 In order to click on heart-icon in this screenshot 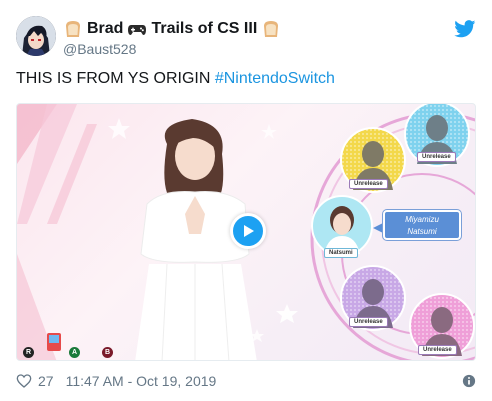, I will do `click(24, 381)`.